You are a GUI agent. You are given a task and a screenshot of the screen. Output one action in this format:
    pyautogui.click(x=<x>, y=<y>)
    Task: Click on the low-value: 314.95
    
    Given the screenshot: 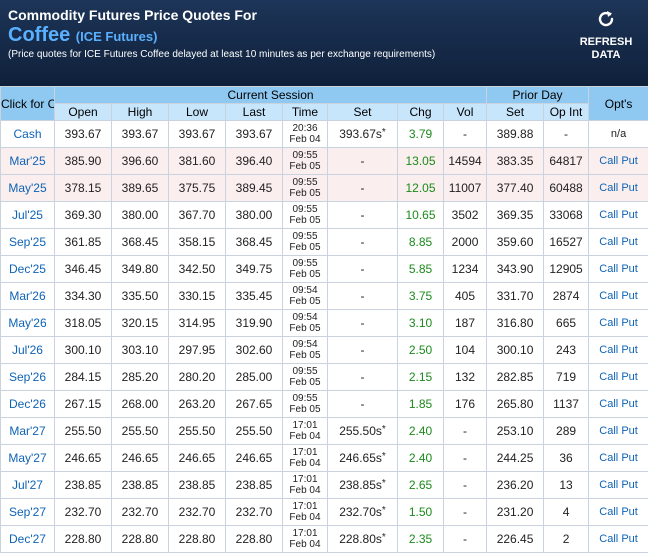 What is the action you would take?
    pyautogui.click(x=197, y=323)
    